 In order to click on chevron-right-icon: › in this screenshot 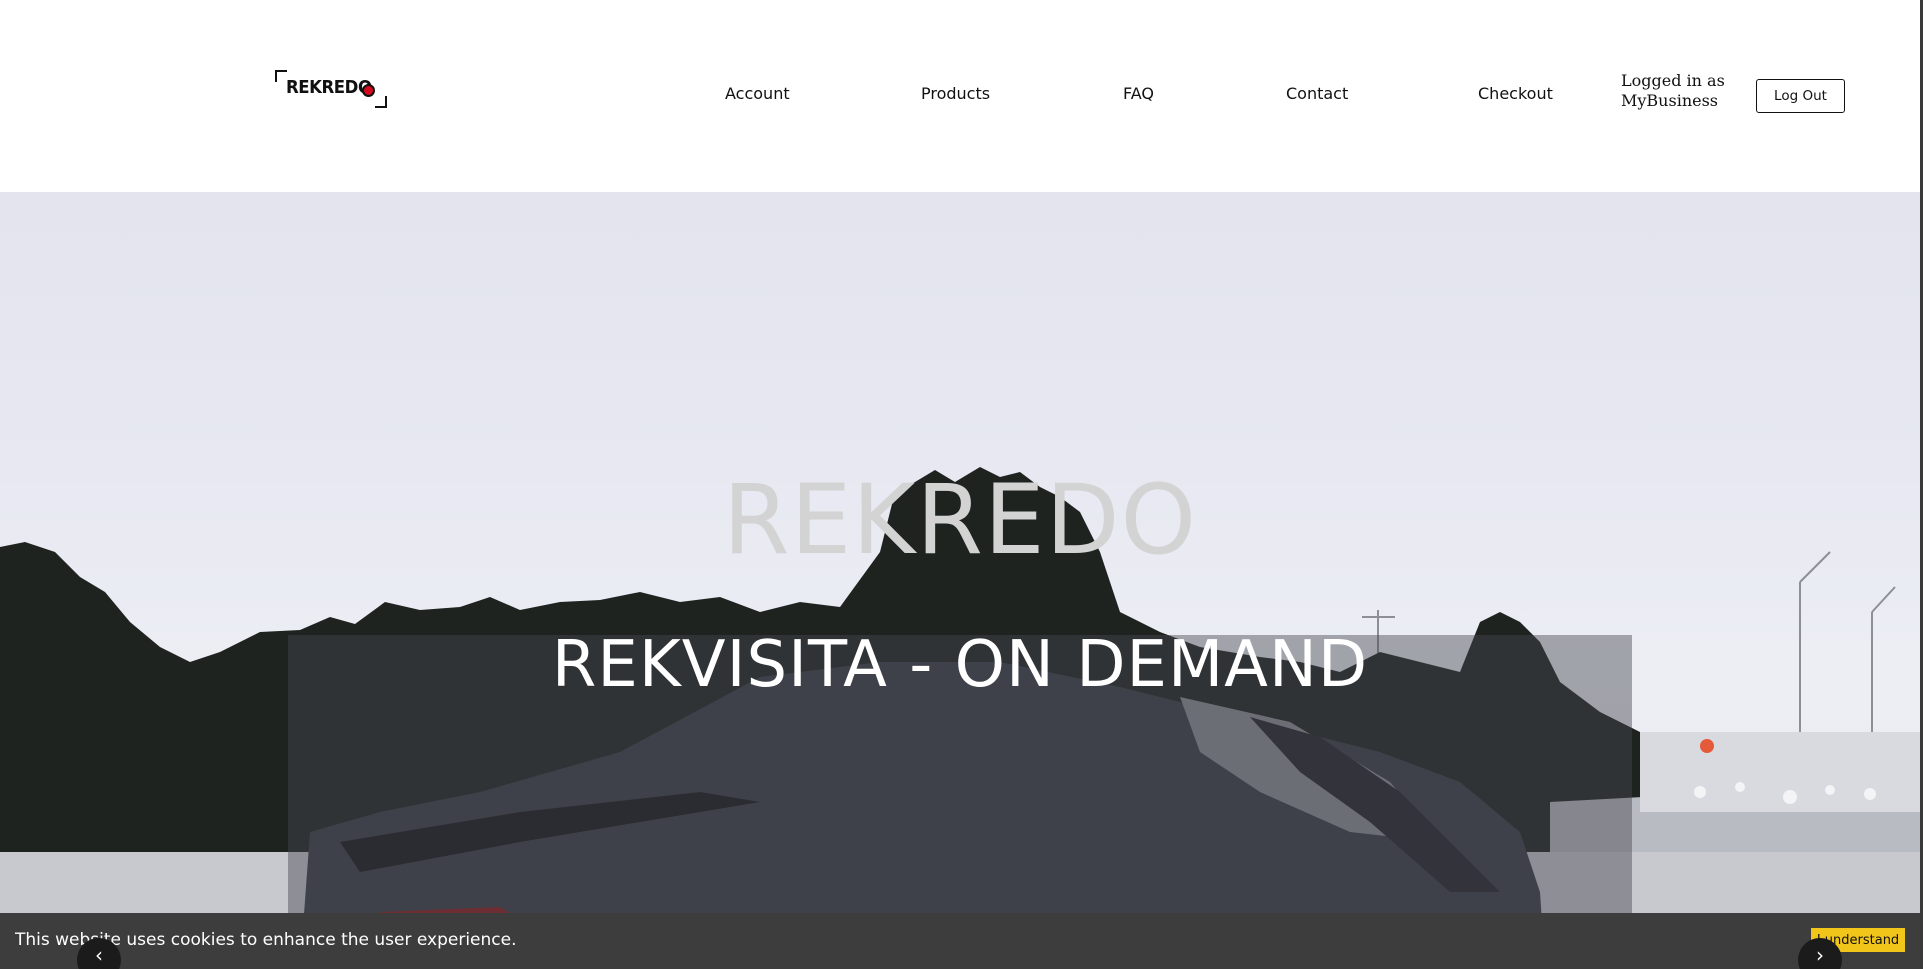, I will do `click(1820, 955)`.